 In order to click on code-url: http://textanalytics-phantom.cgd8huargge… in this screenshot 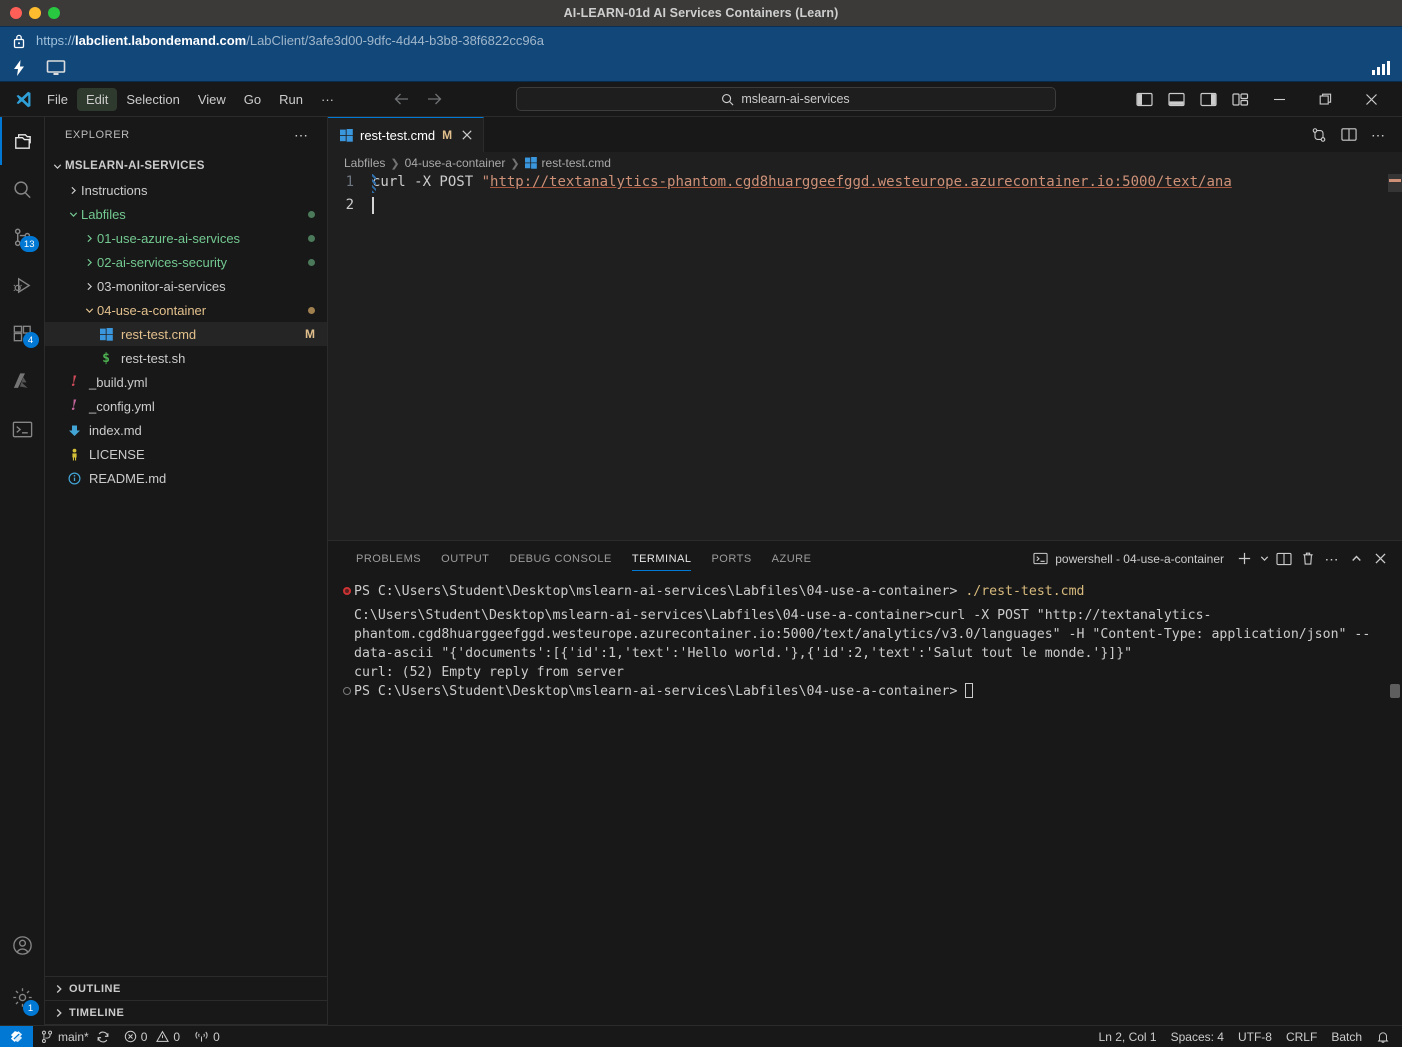, I will do `click(861, 182)`.